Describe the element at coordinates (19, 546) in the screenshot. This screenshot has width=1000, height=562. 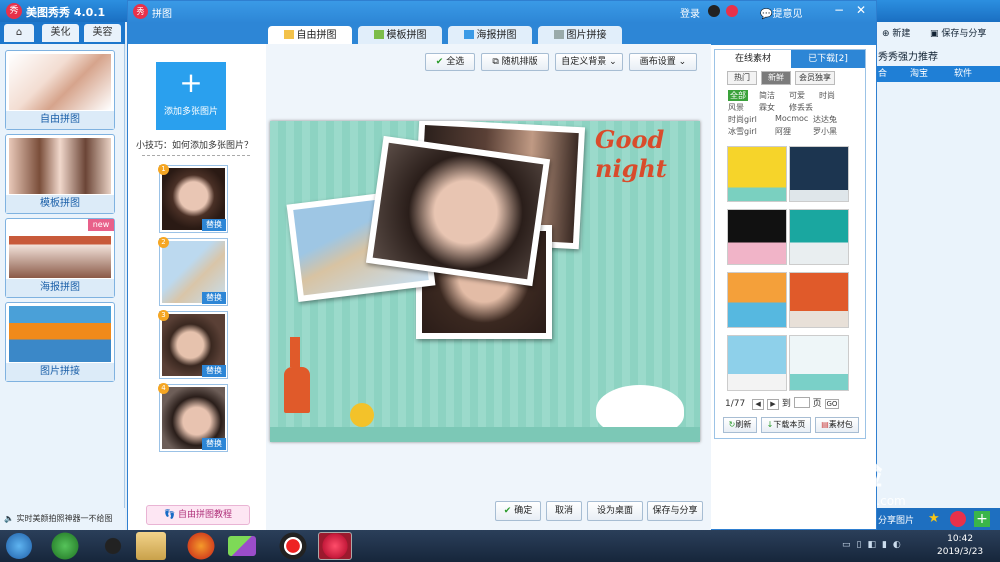
I see `start-button` at that location.